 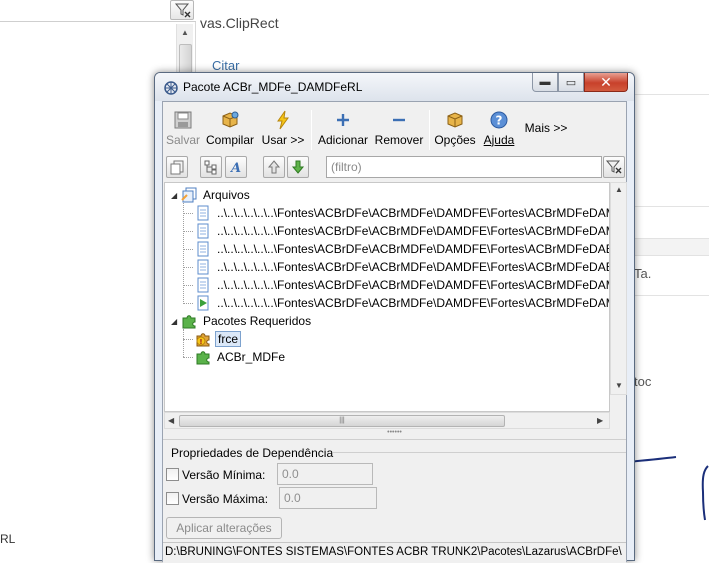 What do you see at coordinates (257, 321) in the screenshot?
I see `tree-label: Pacotes Requeridos` at bounding box center [257, 321].